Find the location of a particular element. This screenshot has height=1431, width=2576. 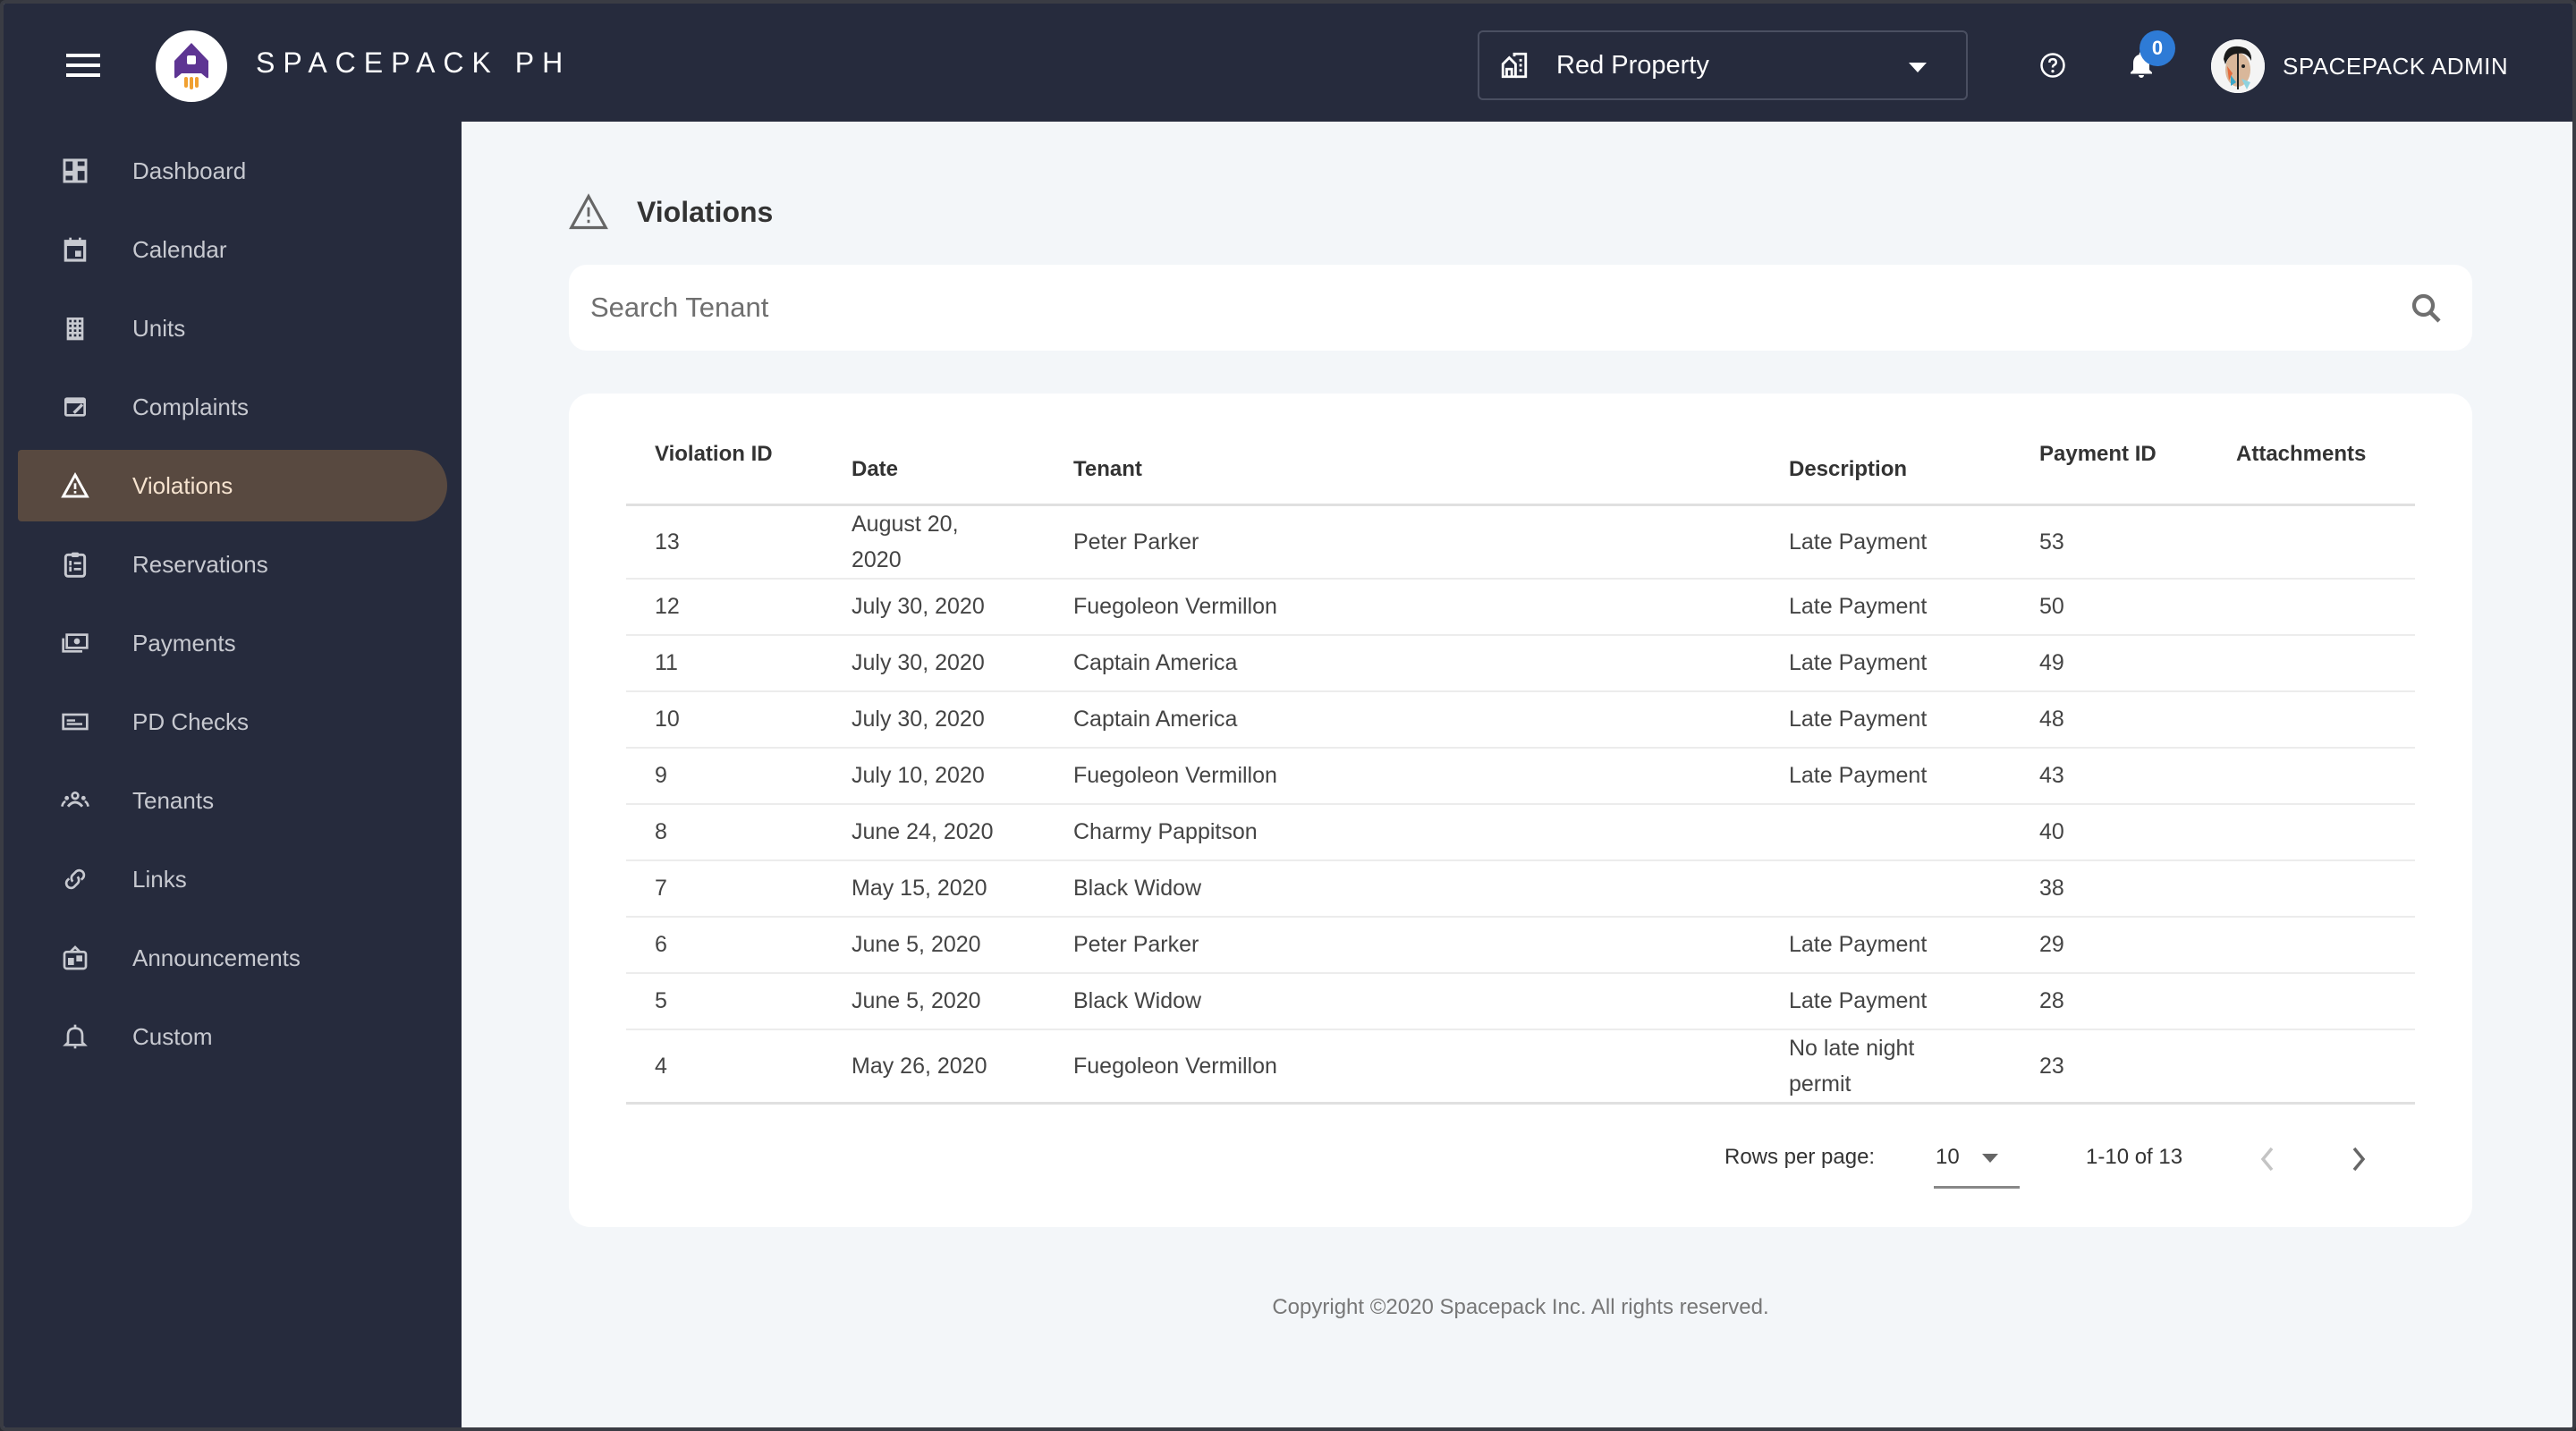

column-header-date: Date is located at coordinates (934, 459).